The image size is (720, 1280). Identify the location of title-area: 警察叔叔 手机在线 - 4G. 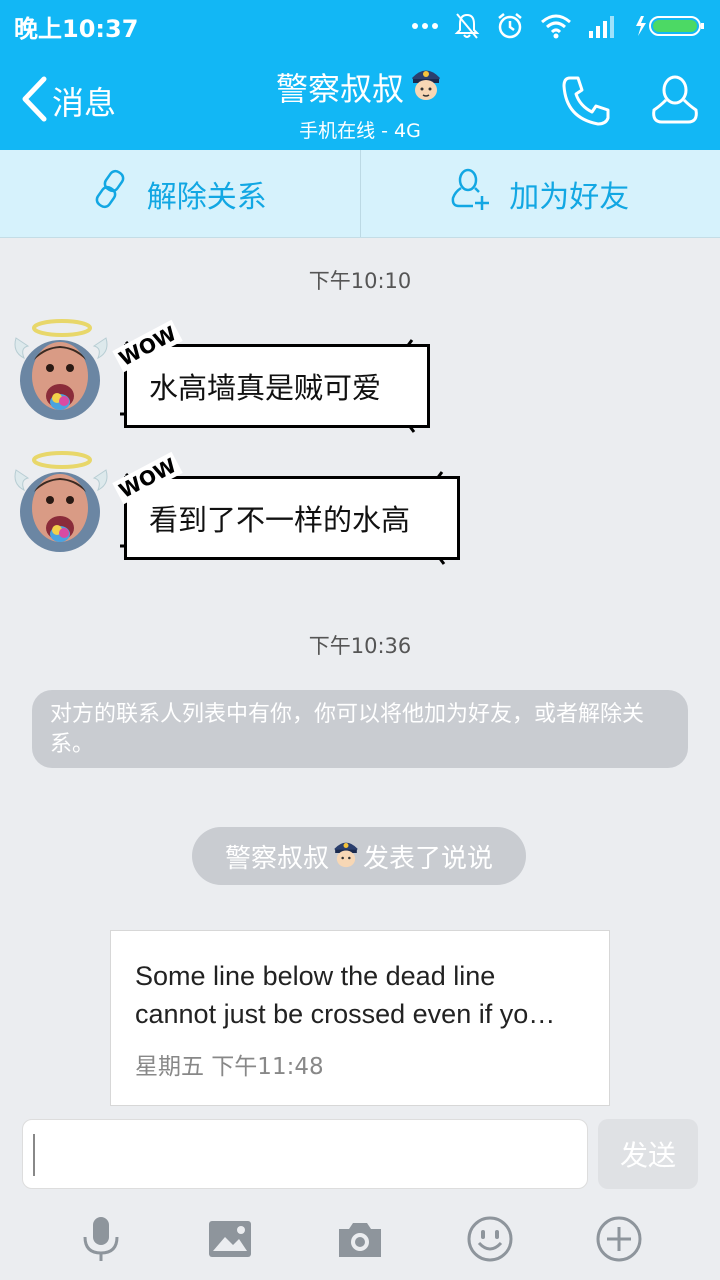
(360, 103).